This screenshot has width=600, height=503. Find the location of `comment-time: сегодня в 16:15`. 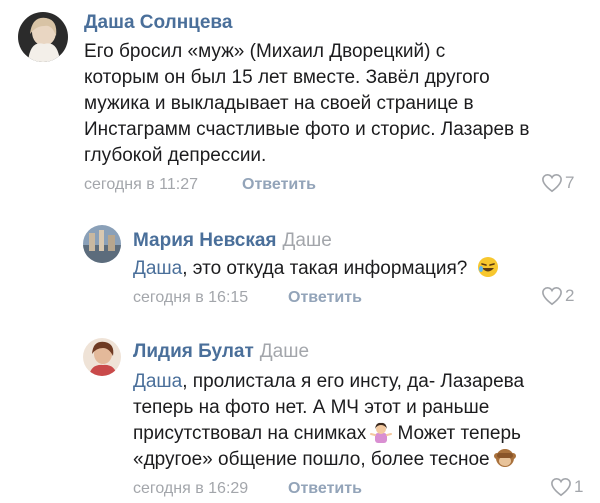

comment-time: сегодня в 16:15 is located at coordinates (191, 297).